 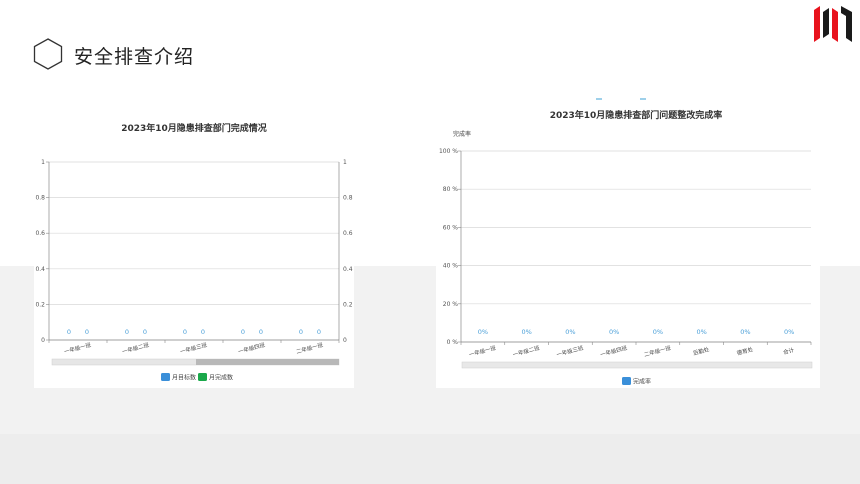 What do you see at coordinates (348, 304) in the screenshot?
I see `y2-tick-label: 0.2` at bounding box center [348, 304].